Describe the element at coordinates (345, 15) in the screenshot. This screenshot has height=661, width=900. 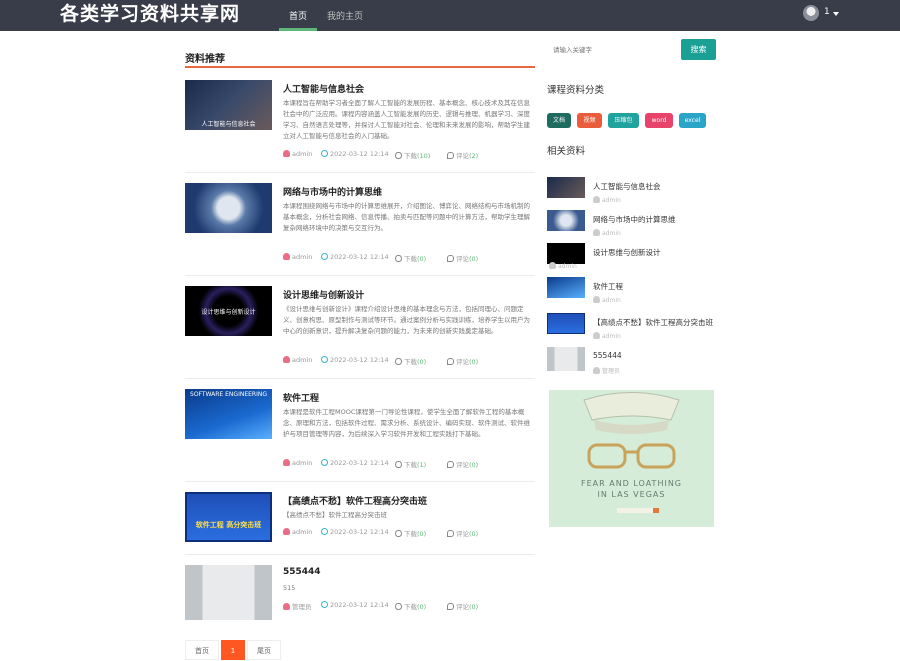
I see `nav-my-page: 我的主页` at that location.